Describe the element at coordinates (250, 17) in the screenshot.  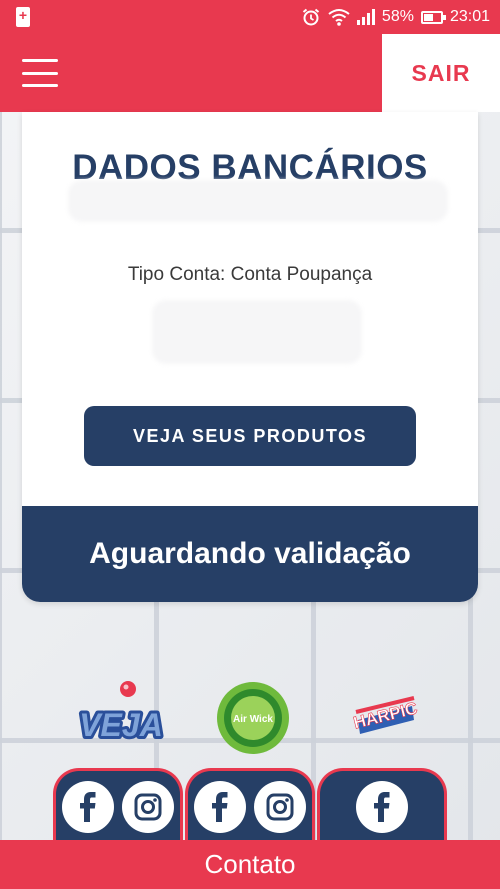
I see `status-bar: 58% 23:01` at that location.